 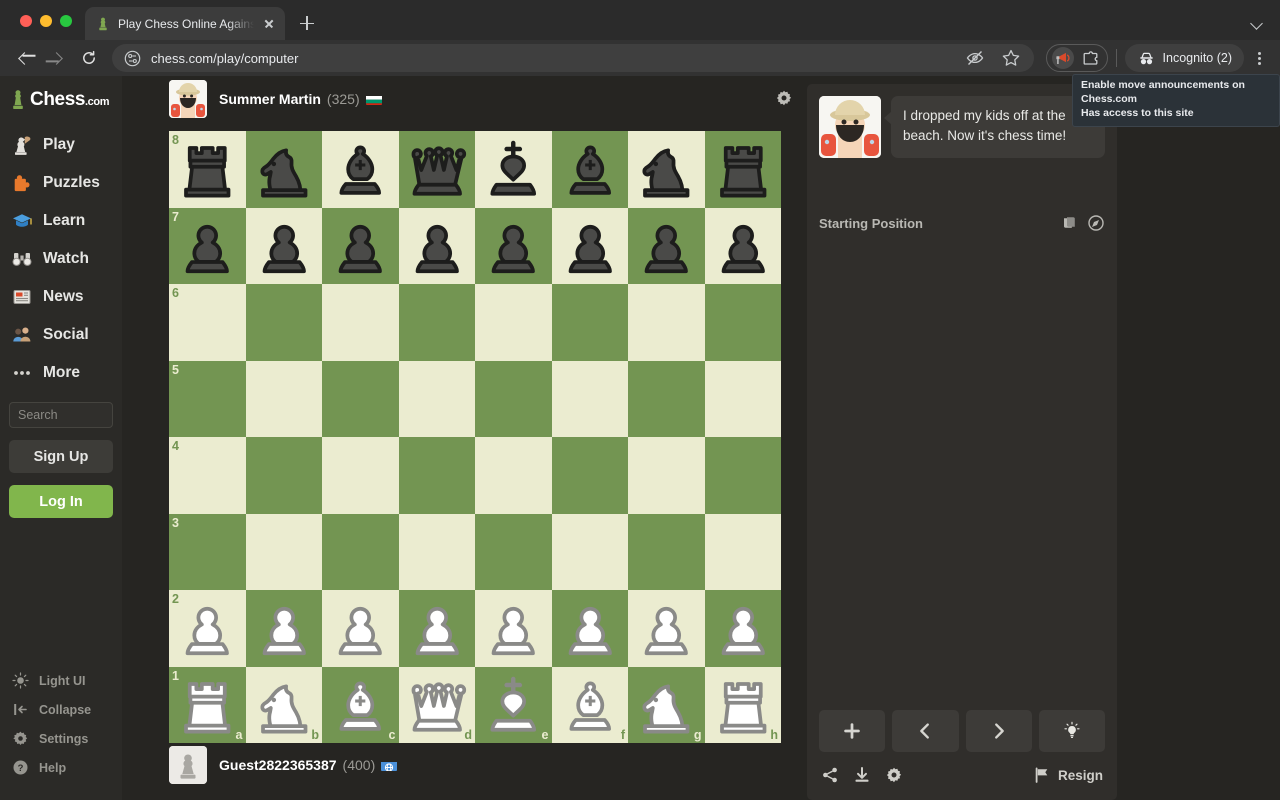 What do you see at coordinates (57, 58) in the screenshot?
I see `forward-button` at bounding box center [57, 58].